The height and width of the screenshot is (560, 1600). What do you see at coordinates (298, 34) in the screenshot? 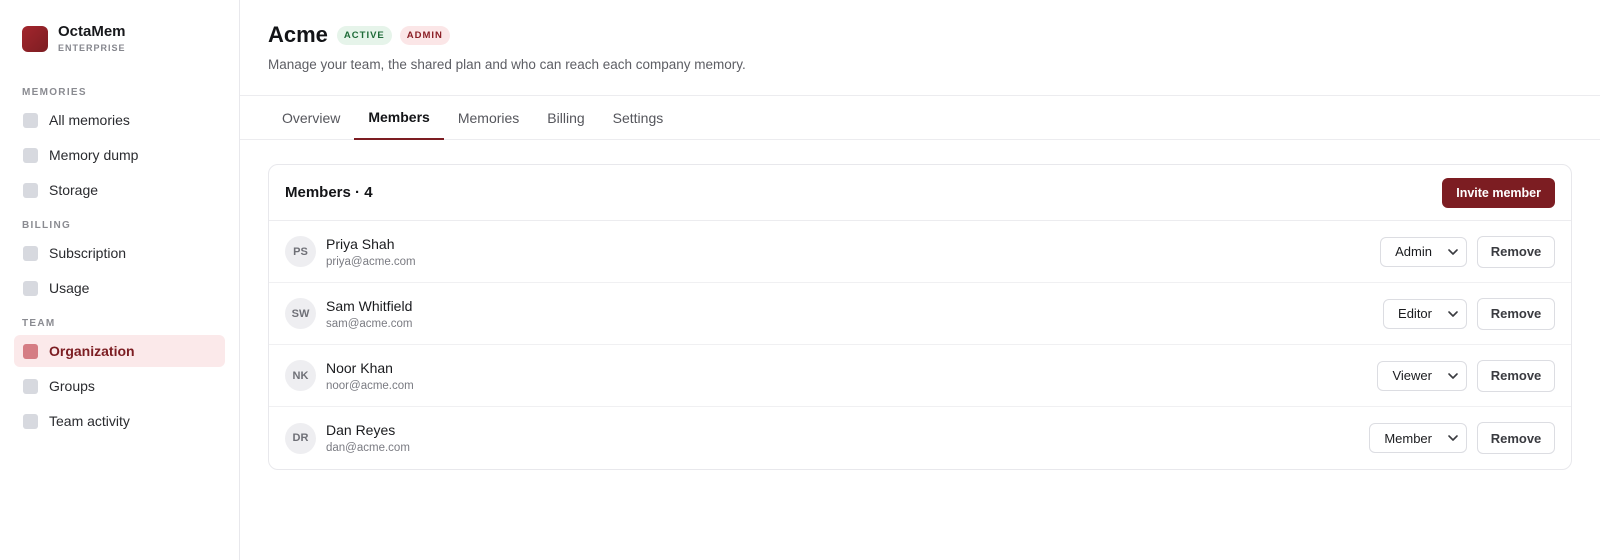
I see `page-title: Acme` at bounding box center [298, 34].